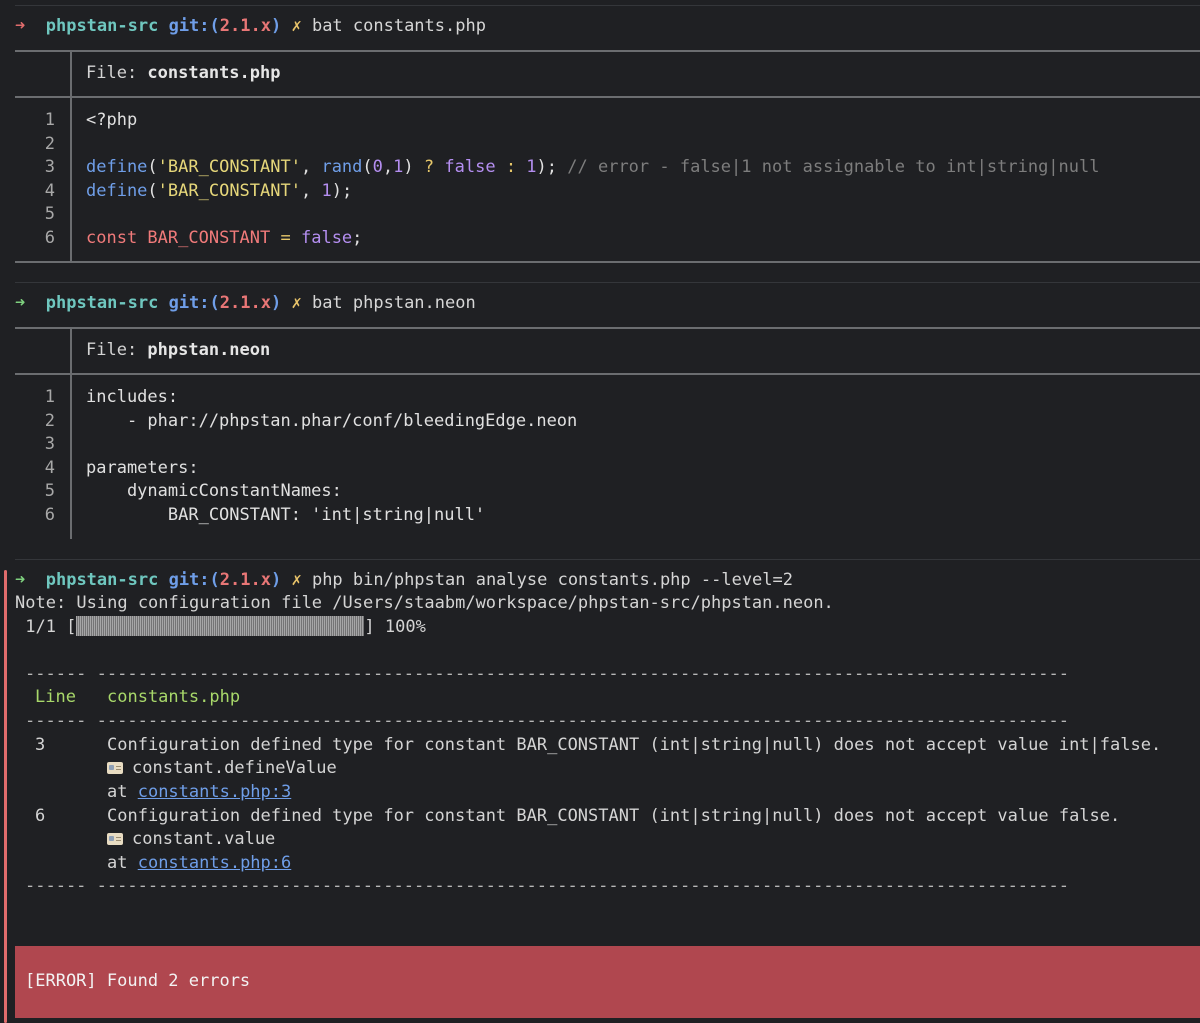  What do you see at coordinates (607, 262) in the screenshot?
I see `bat-bottom-rule` at bounding box center [607, 262].